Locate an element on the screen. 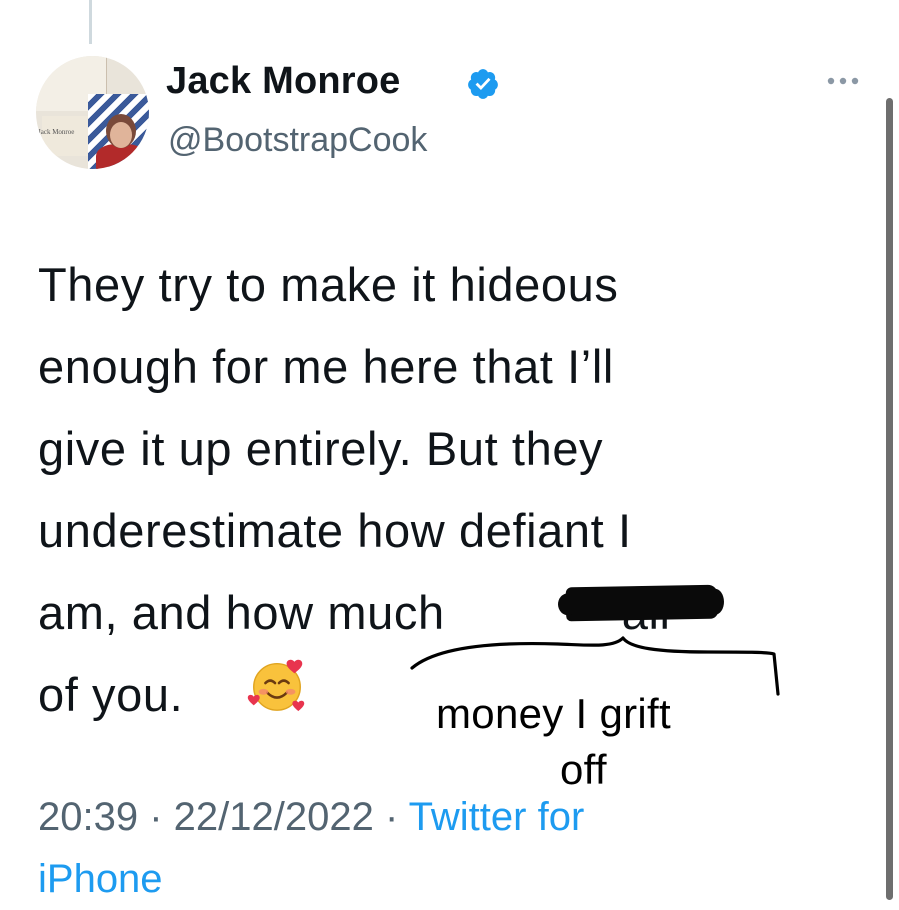 The height and width of the screenshot is (910, 899). redaction-scribble is located at coordinates (642, 603).